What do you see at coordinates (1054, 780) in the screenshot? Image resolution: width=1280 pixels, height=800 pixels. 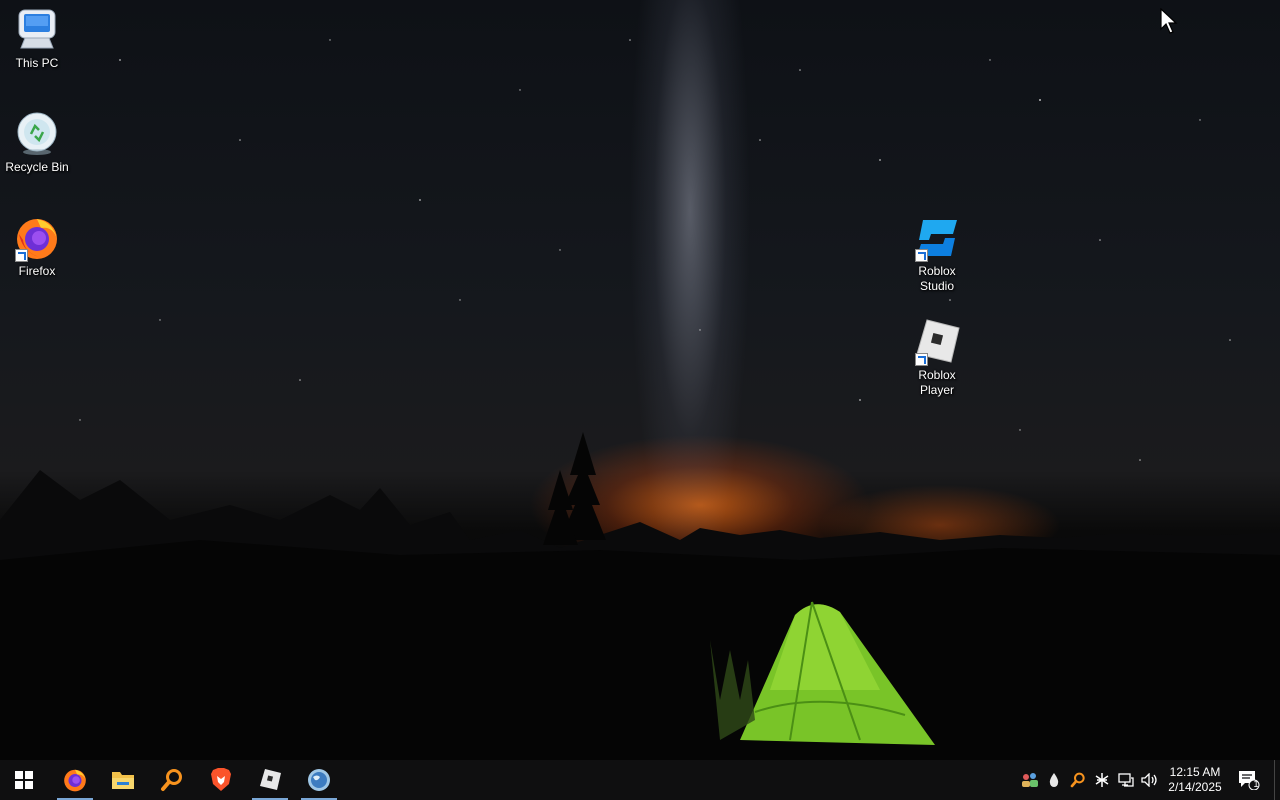 I see `drop-icon` at bounding box center [1054, 780].